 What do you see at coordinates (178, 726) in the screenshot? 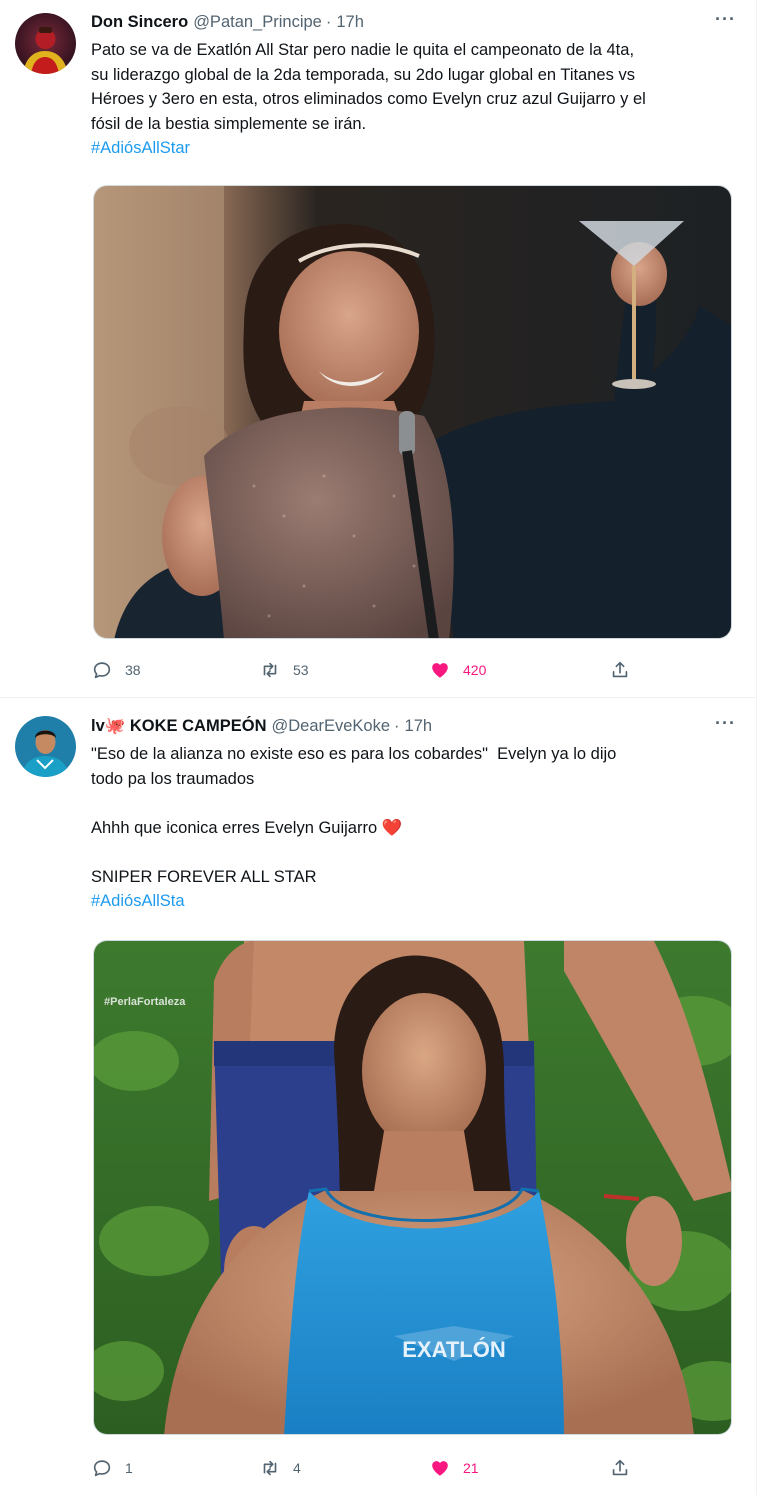
I see `author-name: lv🐙 KOKE CAMPEÓN` at bounding box center [178, 726].